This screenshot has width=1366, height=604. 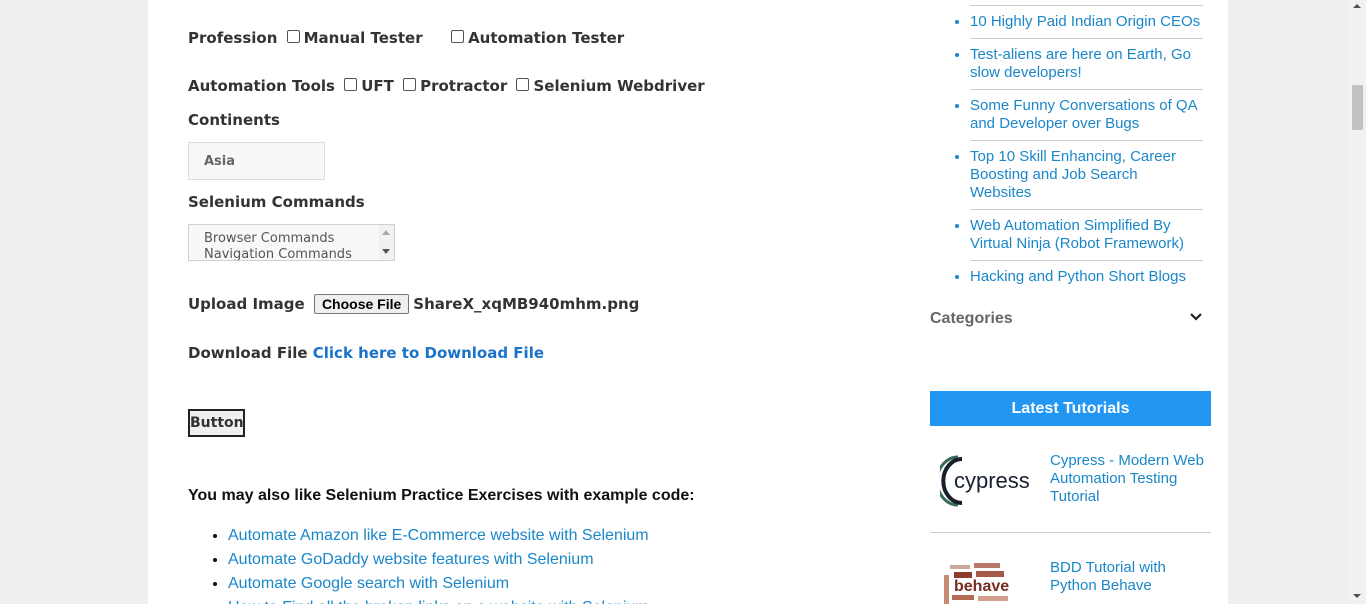 I want to click on listbox-scrollbar, so click(x=386, y=242).